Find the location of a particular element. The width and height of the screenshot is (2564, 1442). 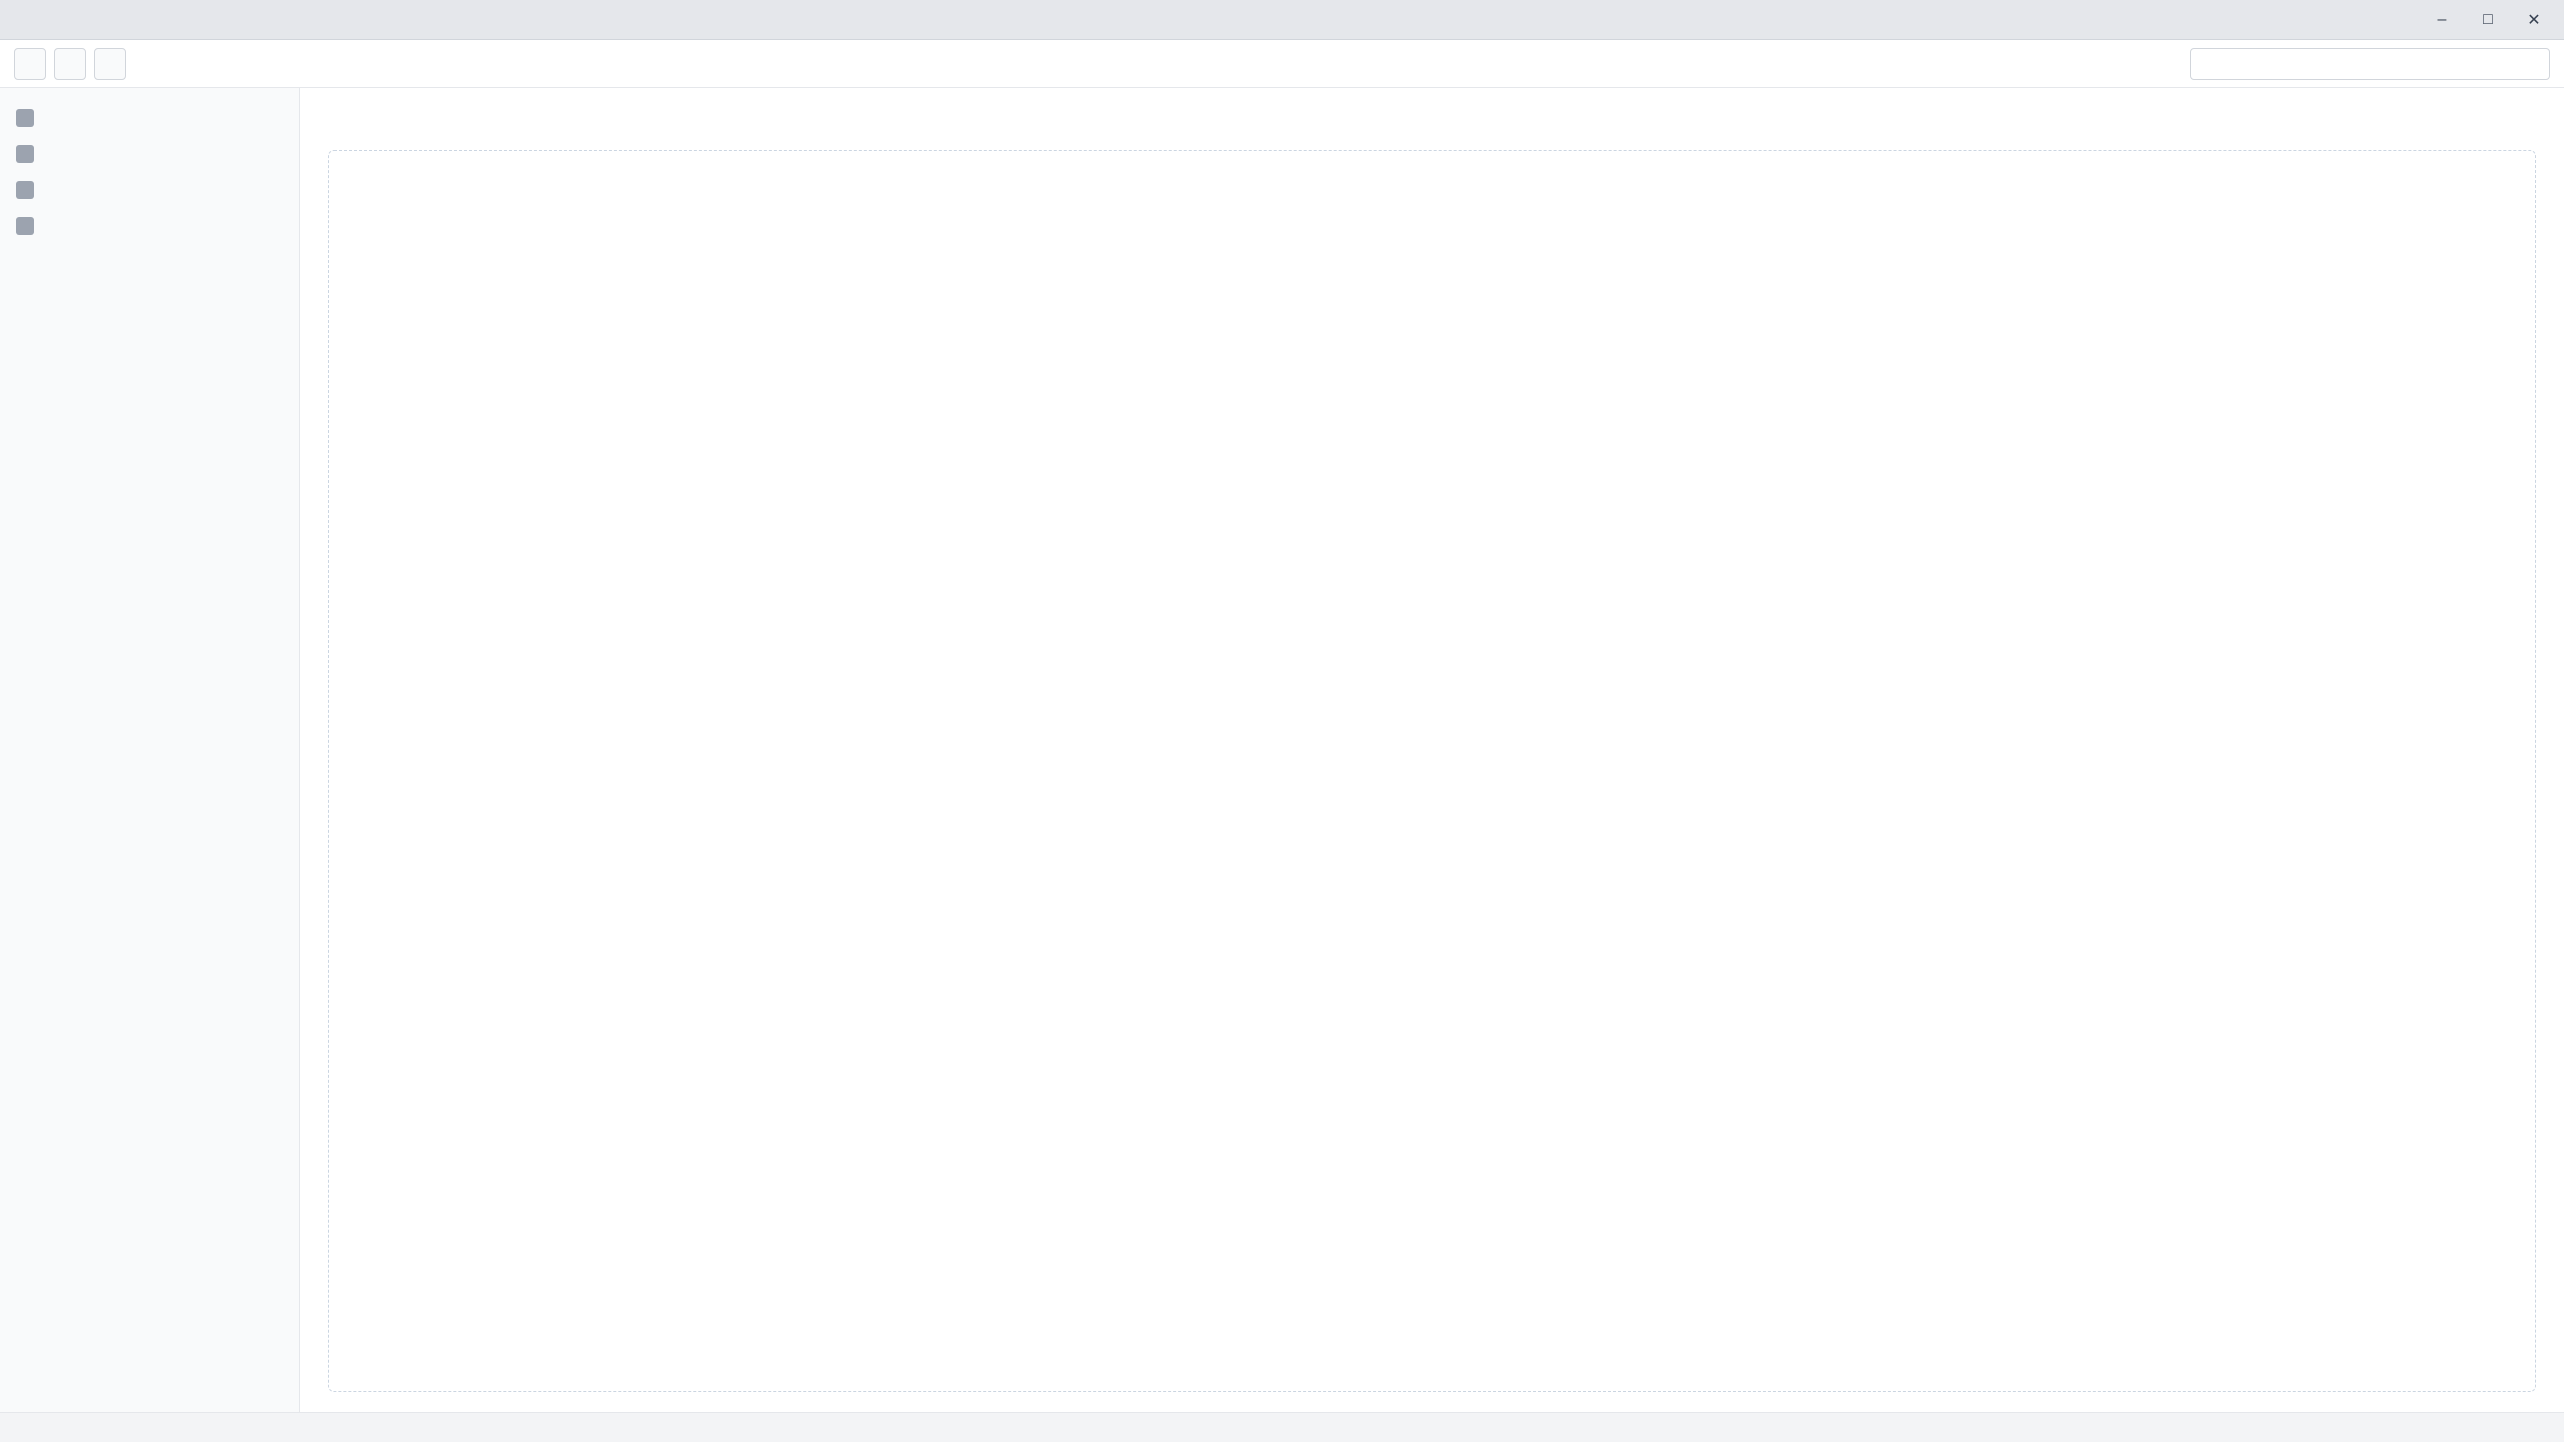

maximize-icon: □ is located at coordinates (2488, 20).